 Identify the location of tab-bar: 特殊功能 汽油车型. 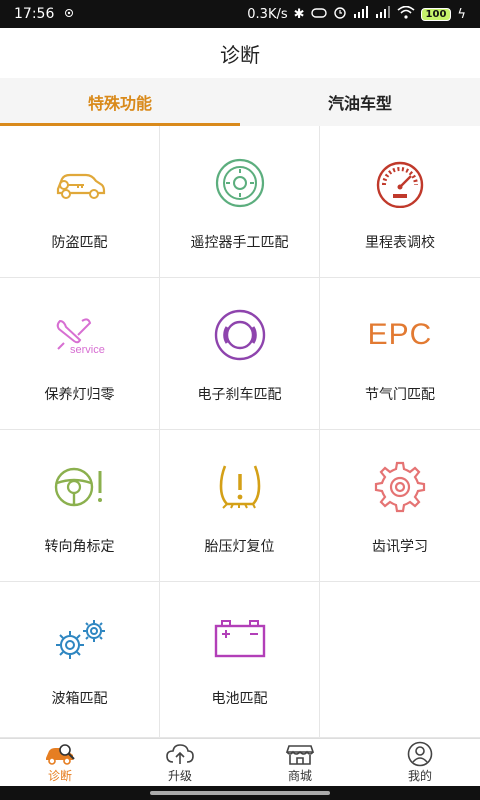
(240, 102).